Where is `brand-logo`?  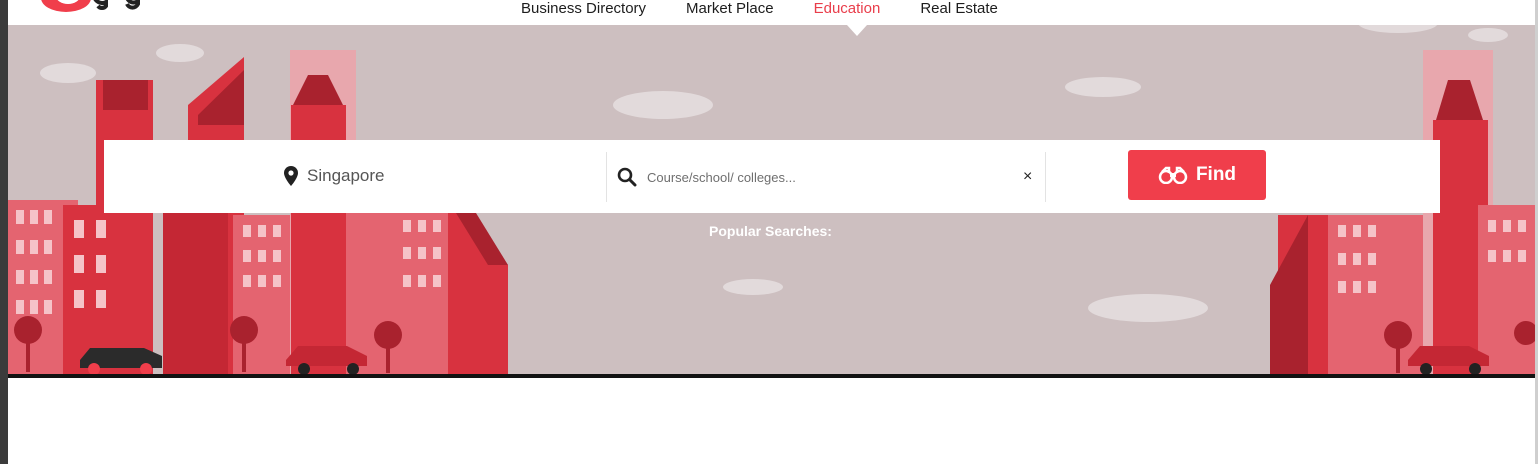
brand-logo is located at coordinates (97, 8).